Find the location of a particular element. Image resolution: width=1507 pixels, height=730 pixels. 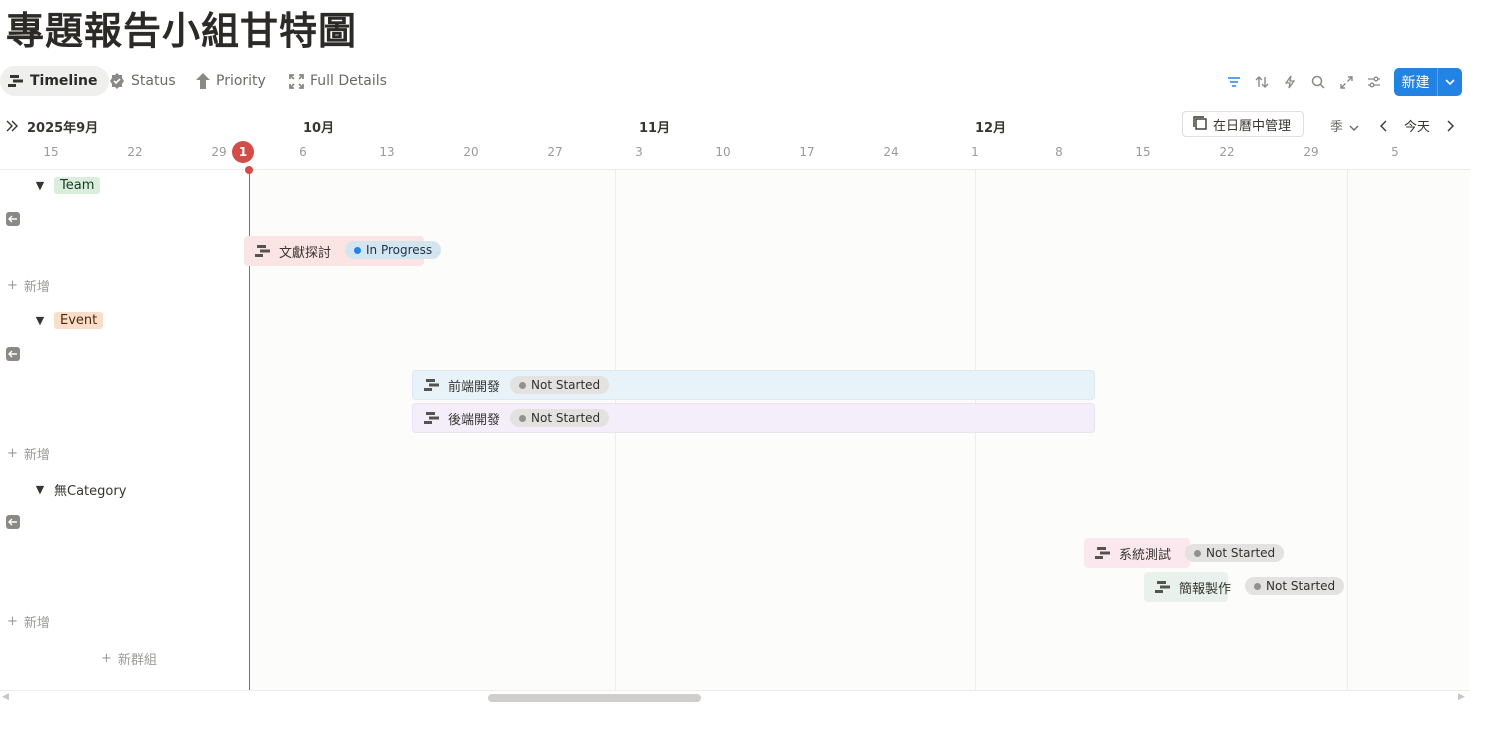

footer-divider is located at coordinates (735, 690).